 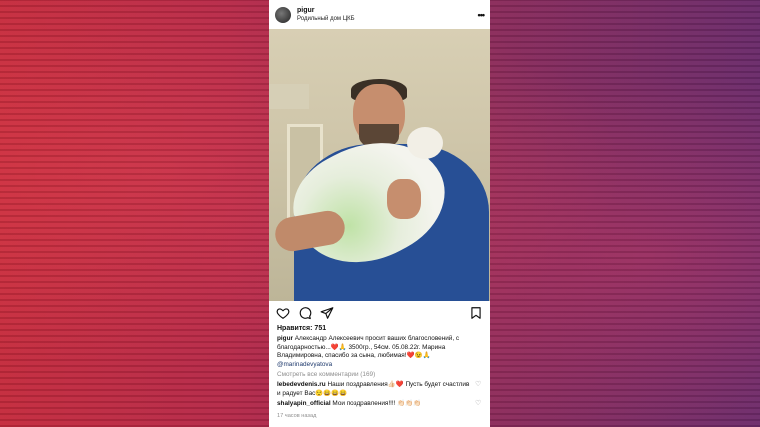 What do you see at coordinates (476, 313) in the screenshot?
I see `bookmark-icon` at bounding box center [476, 313].